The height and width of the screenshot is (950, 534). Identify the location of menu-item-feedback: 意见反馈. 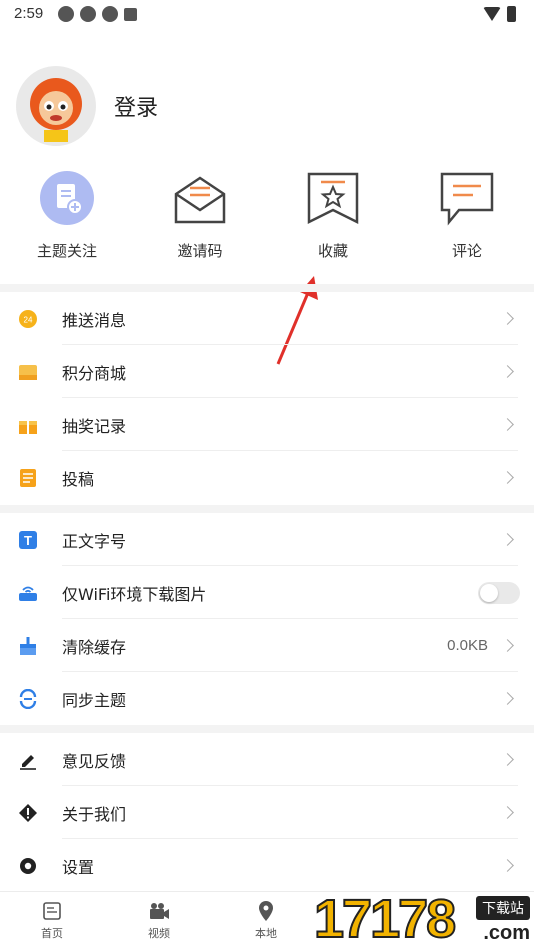
(267, 759).